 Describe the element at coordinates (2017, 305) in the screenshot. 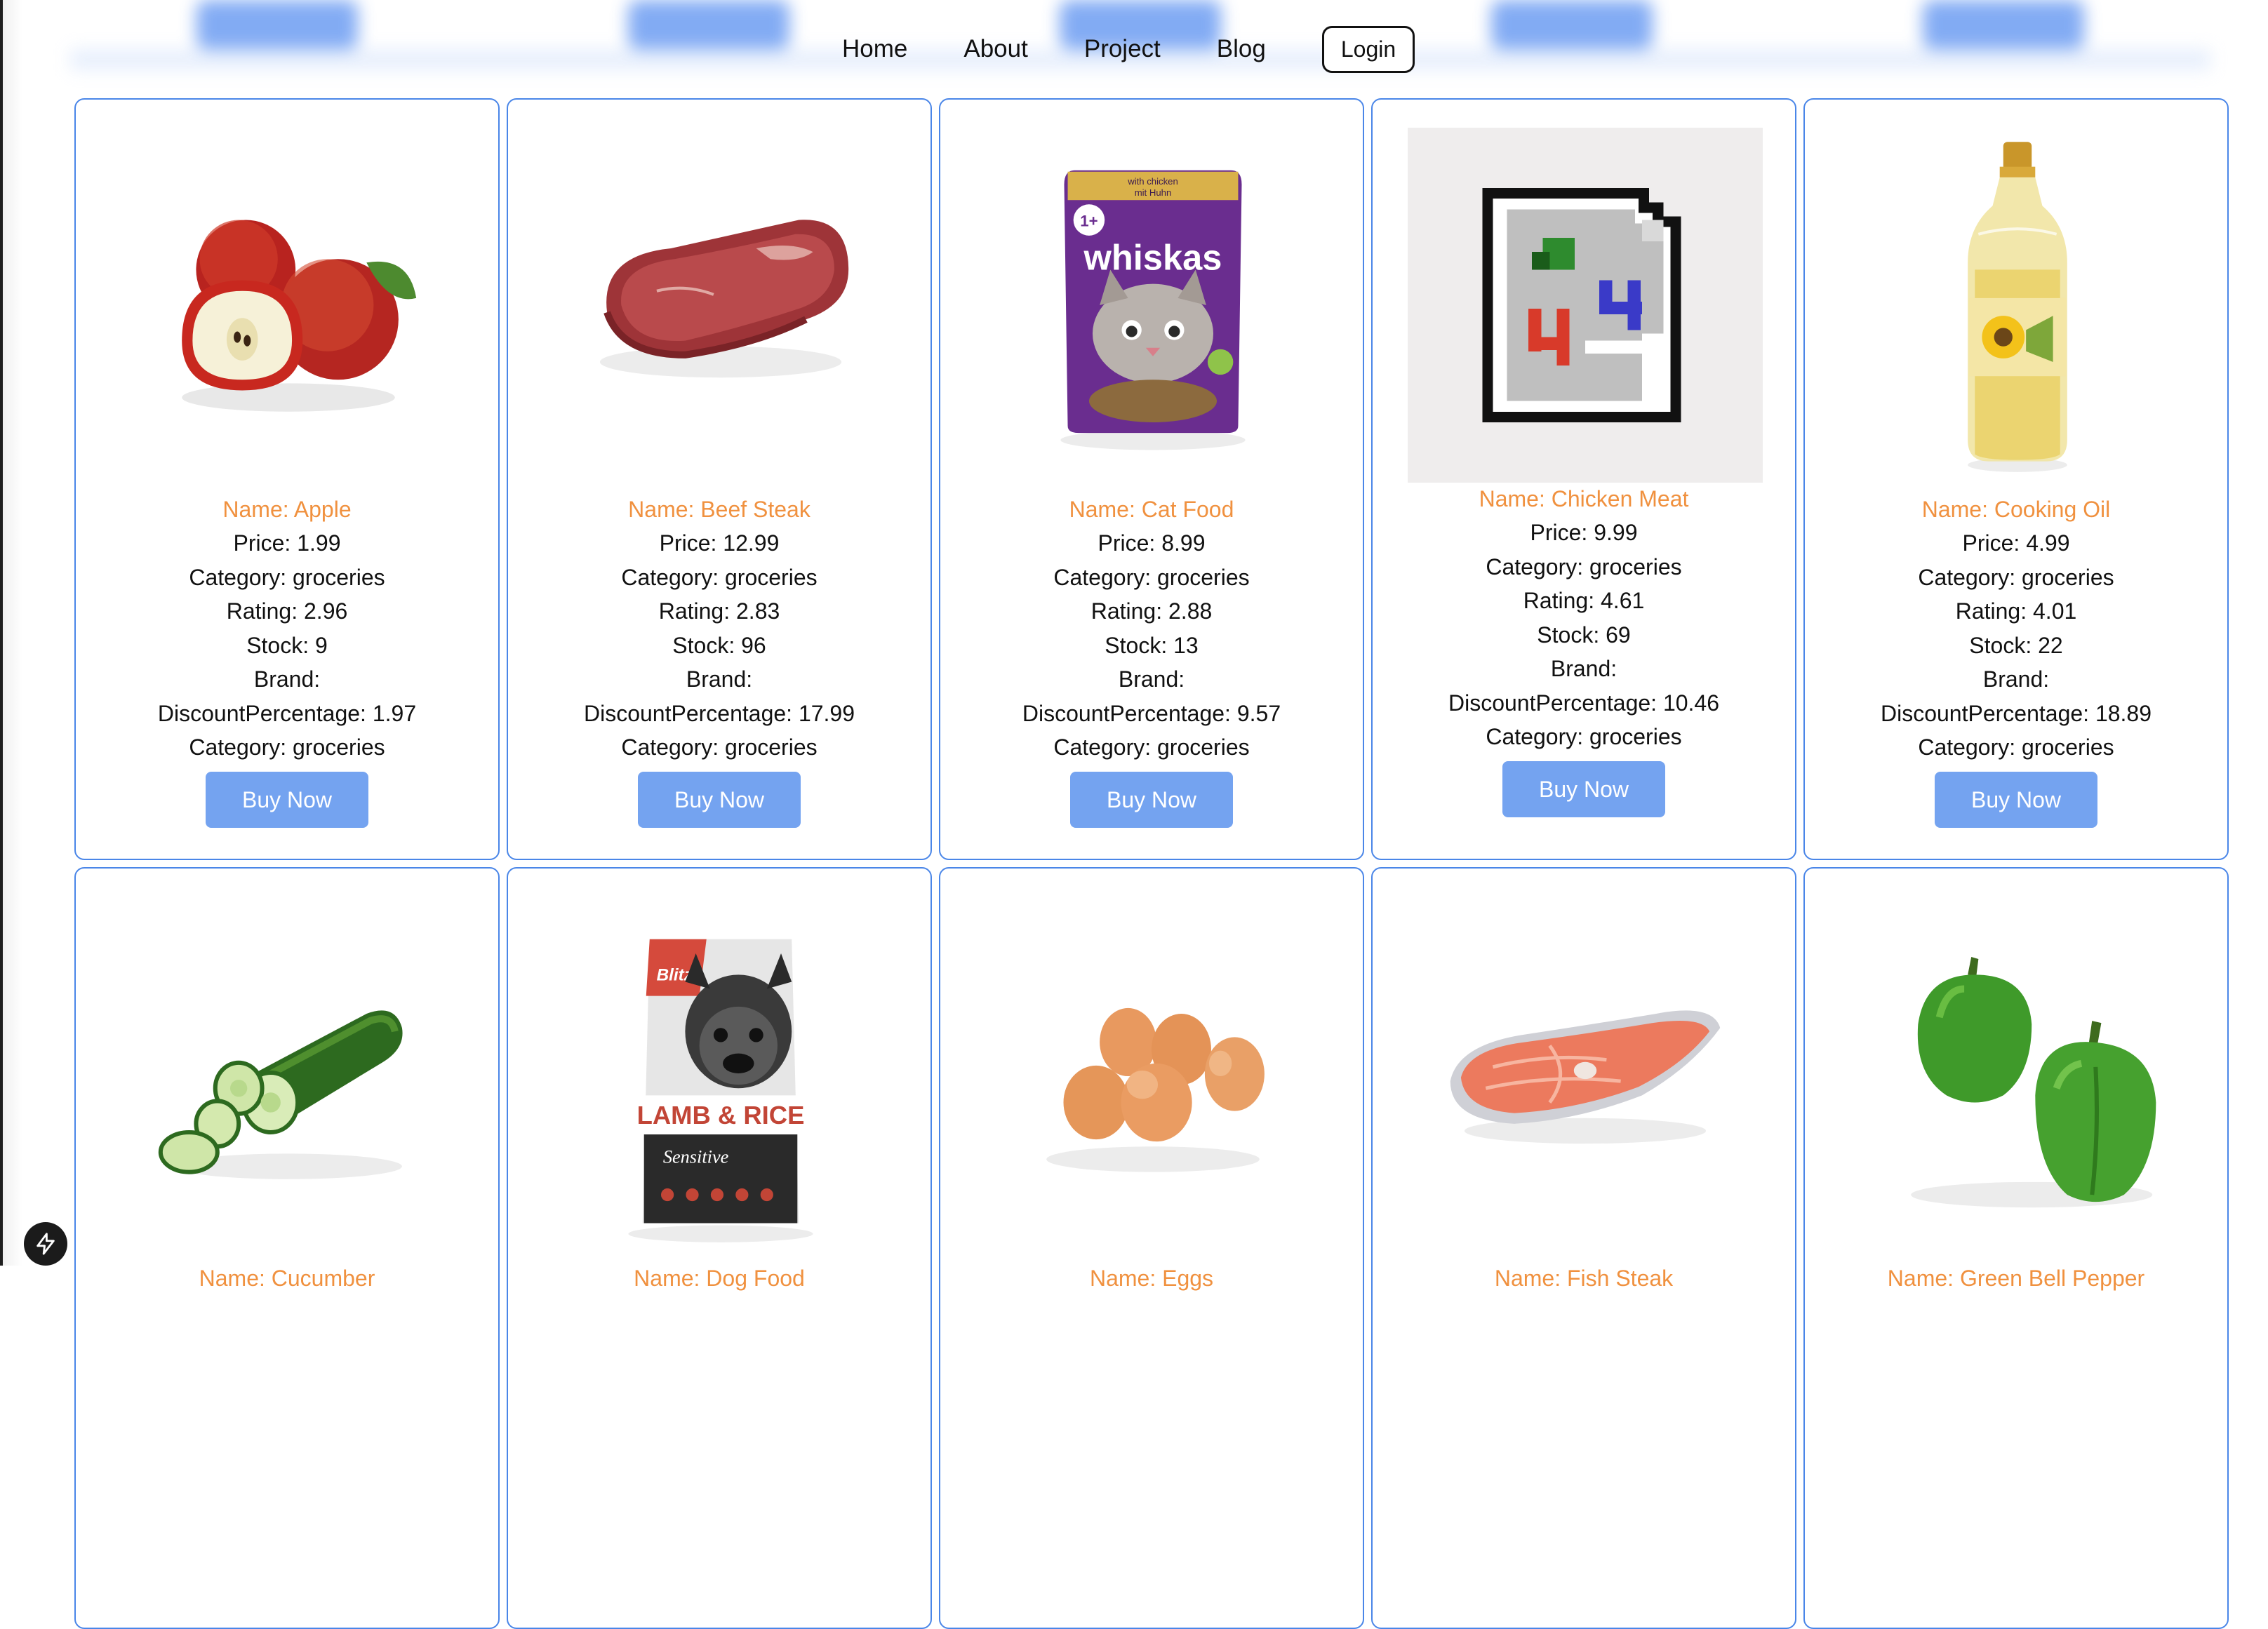

I see `product-image-cooking-oil` at that location.